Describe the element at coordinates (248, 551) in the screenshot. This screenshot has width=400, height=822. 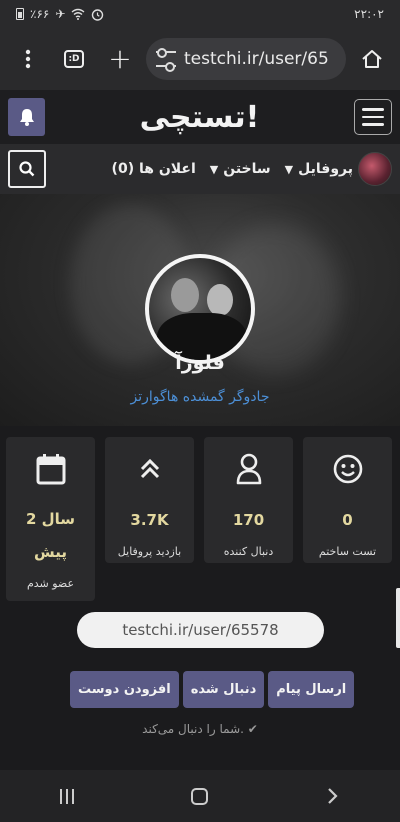
I see `stat-label: دنبال کننده` at that location.